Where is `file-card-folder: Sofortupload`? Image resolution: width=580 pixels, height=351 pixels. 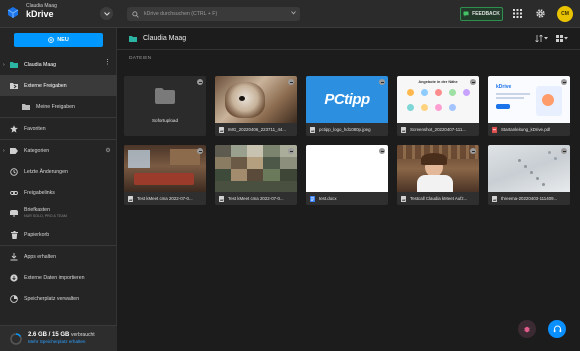 file-card-folder: Sofortupload is located at coordinates (165, 106).